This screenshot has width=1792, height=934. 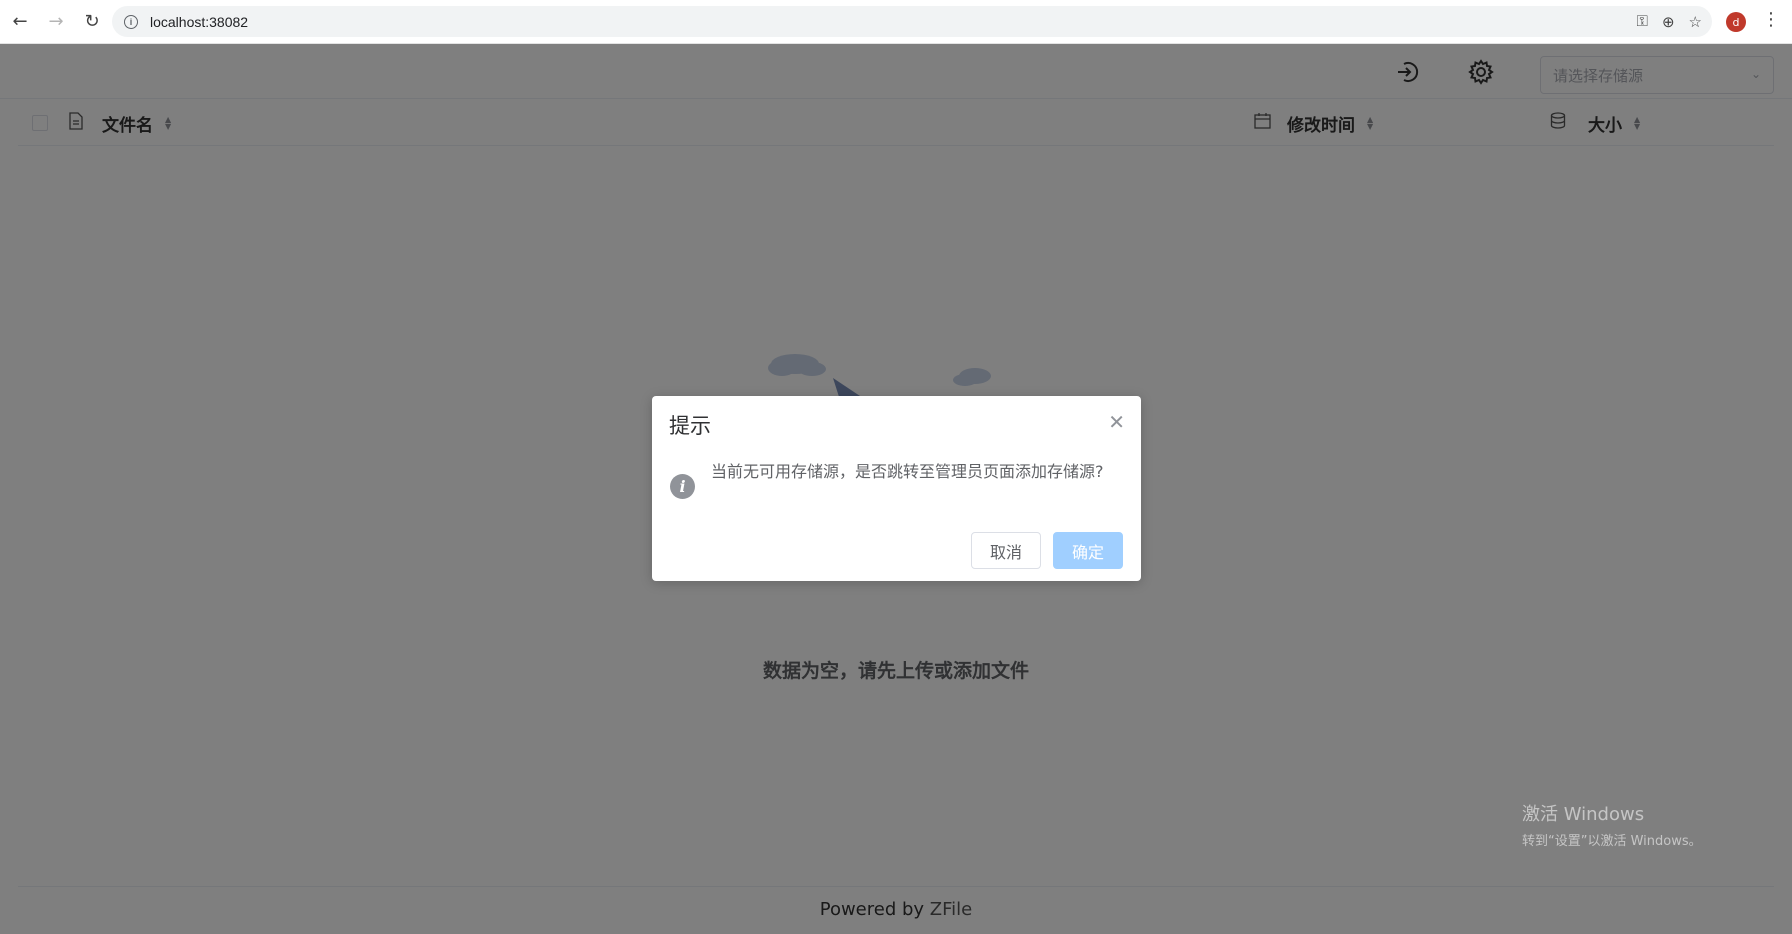 What do you see at coordinates (1116, 422) in the screenshot?
I see `close-icon: ✕` at bounding box center [1116, 422].